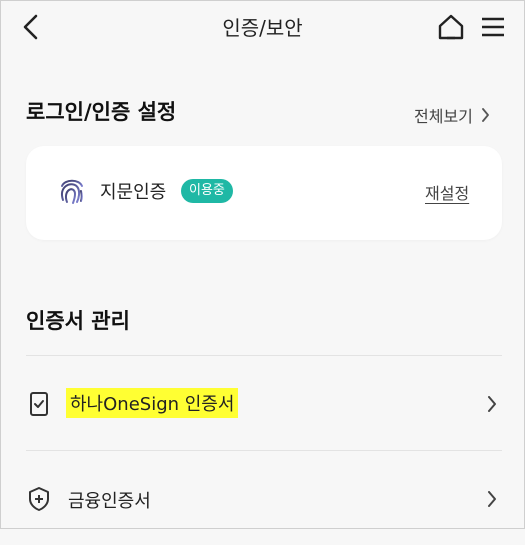  Describe the element at coordinates (262, 27) in the screenshot. I see `app-header: 인증/보안` at that location.